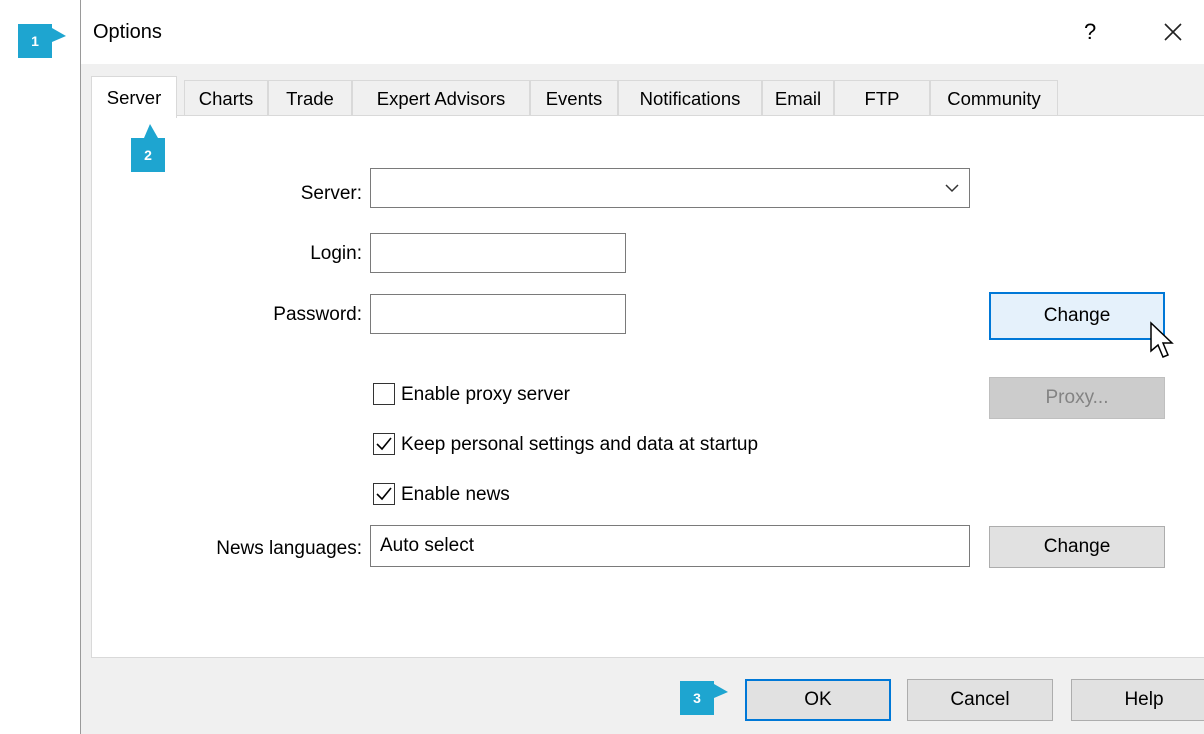  I want to click on tab-label: Charts, so click(226, 98).